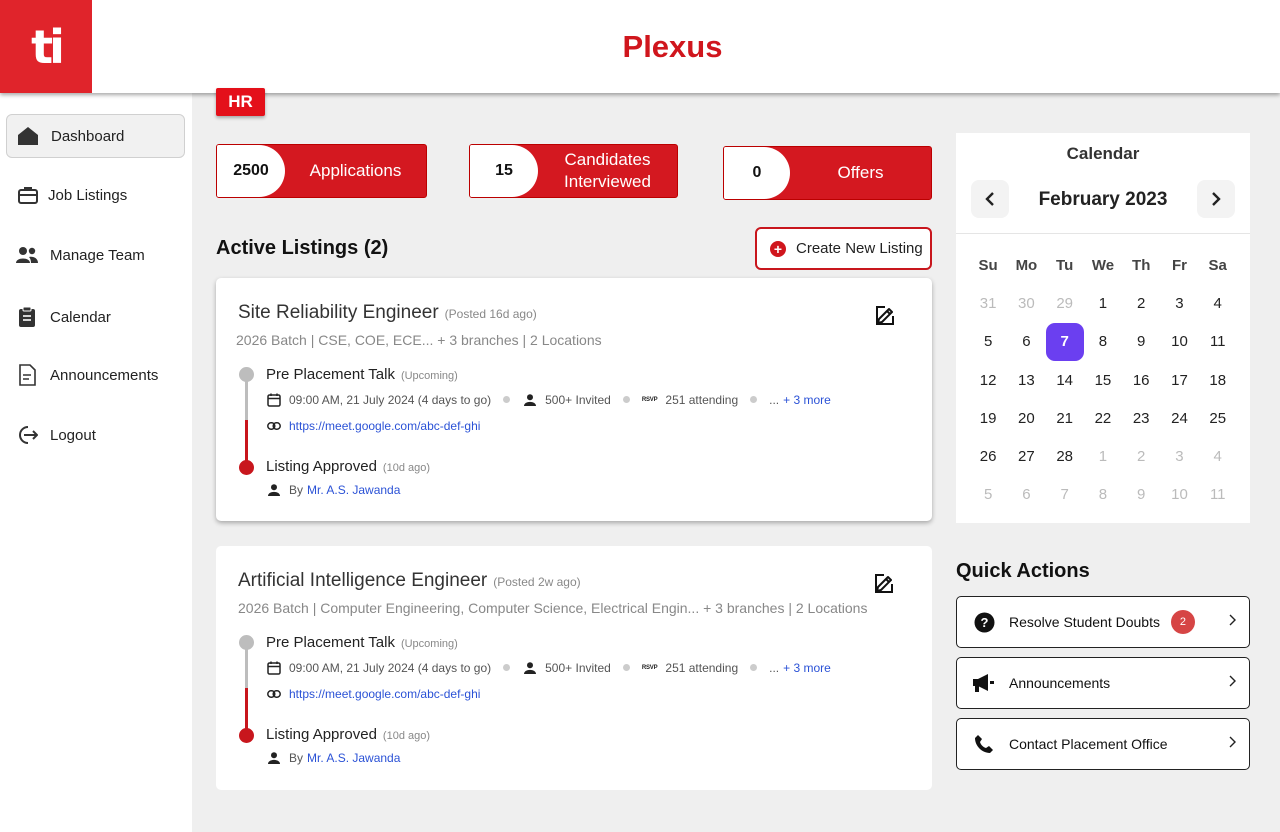  I want to click on active-listings-title: Active Listings (2), so click(302, 248).